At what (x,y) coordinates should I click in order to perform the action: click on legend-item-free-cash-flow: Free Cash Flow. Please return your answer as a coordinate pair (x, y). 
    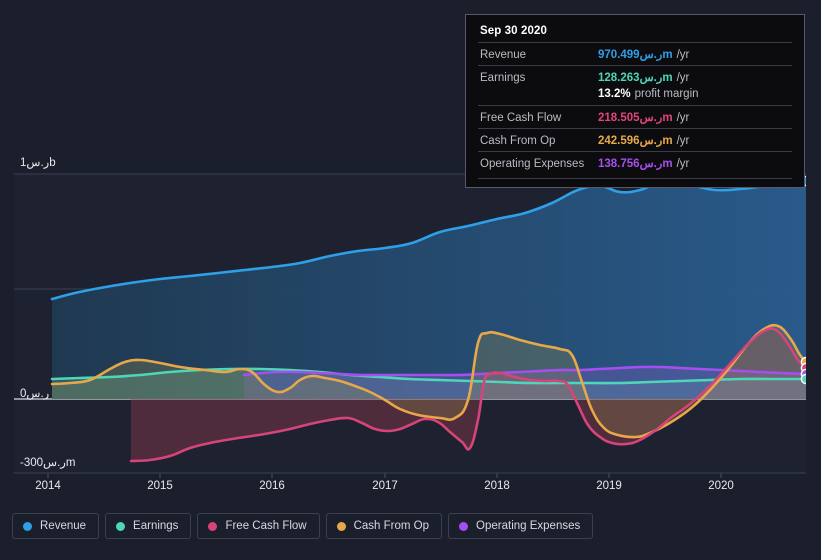
    Looking at the image, I should click on (258, 526).